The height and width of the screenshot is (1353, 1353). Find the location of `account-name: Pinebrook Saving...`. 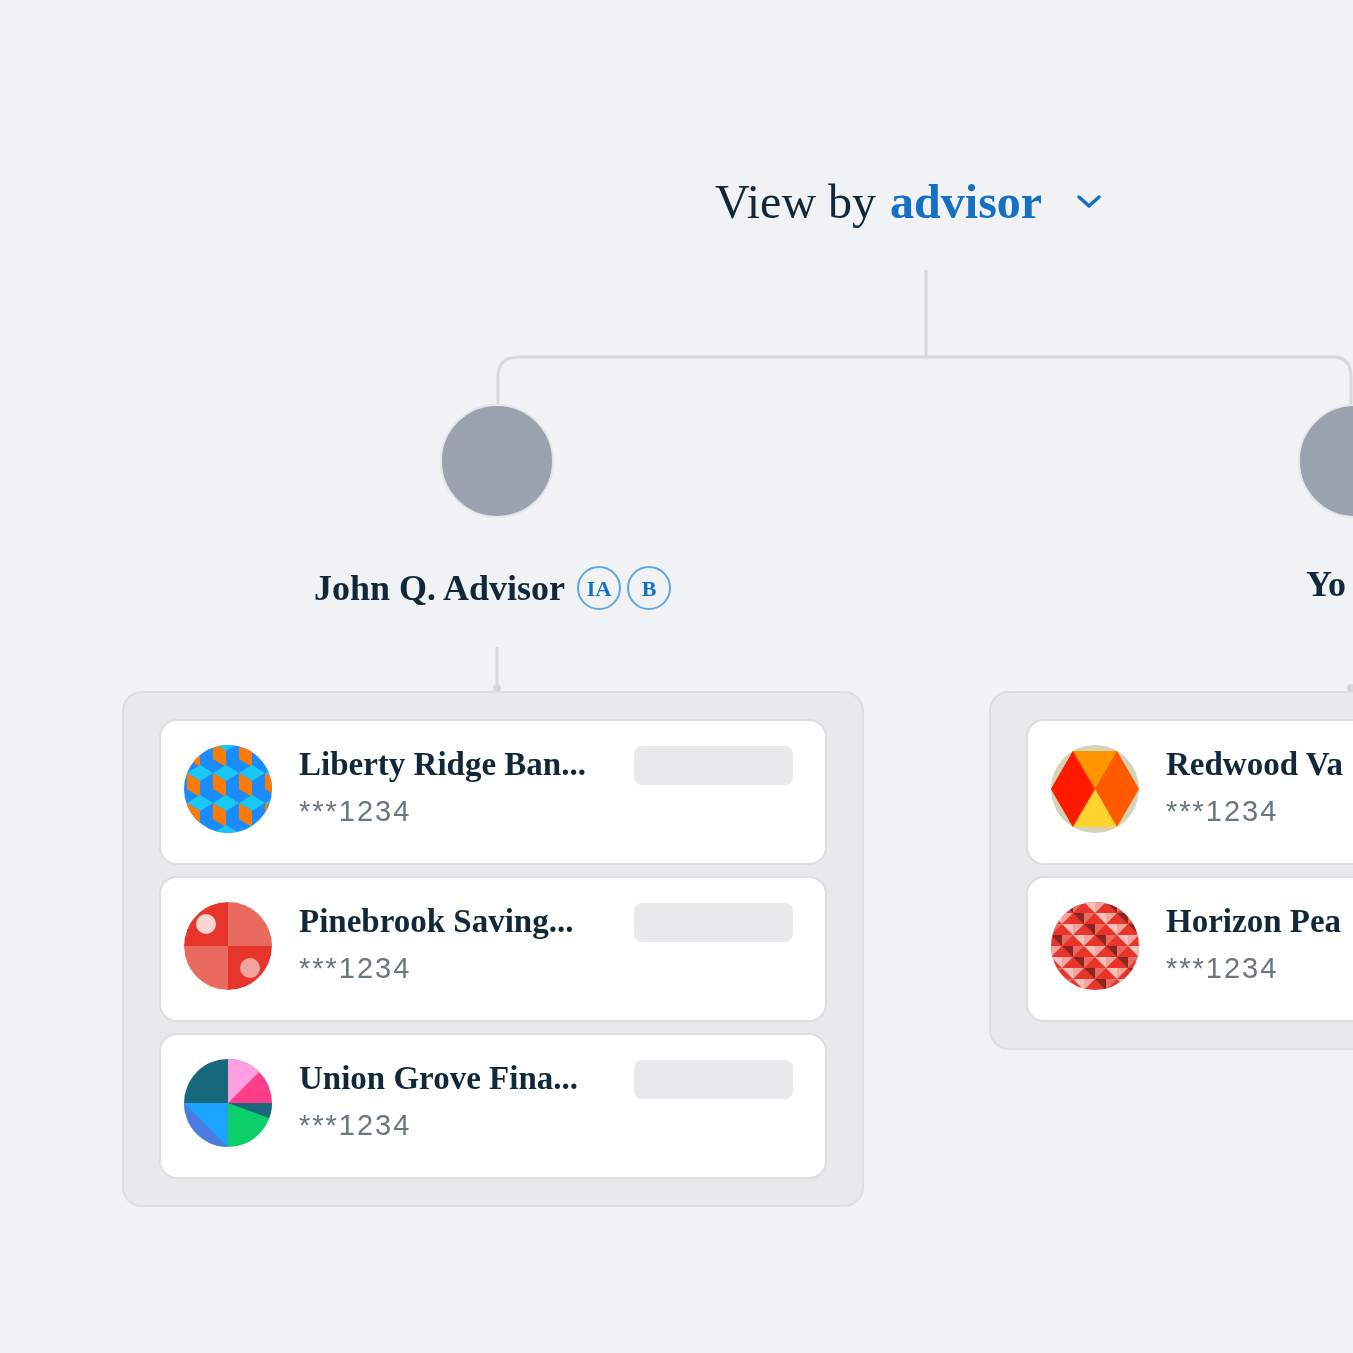

account-name: Pinebrook Saving... is located at coordinates (436, 921).